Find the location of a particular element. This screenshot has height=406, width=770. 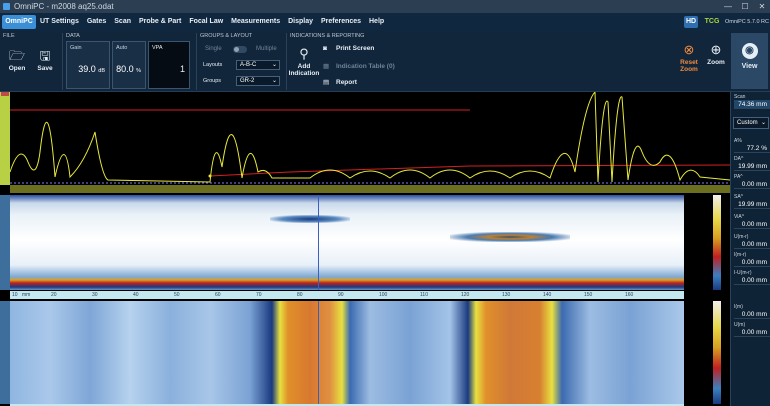

app-logo-icon is located at coordinates (6, 6).